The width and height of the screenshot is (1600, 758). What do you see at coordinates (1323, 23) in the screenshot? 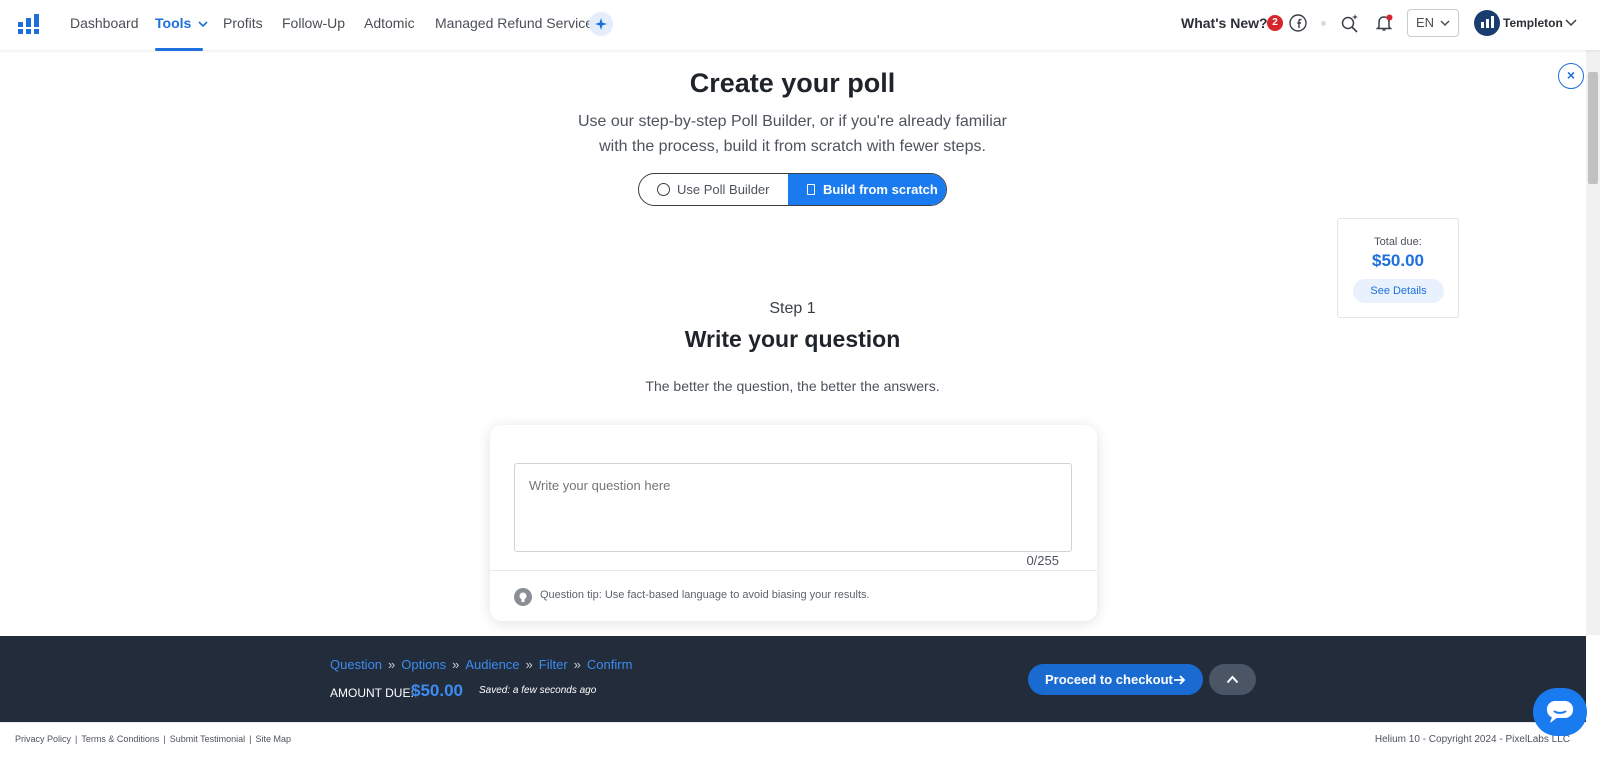
I see `divider-dot` at bounding box center [1323, 23].